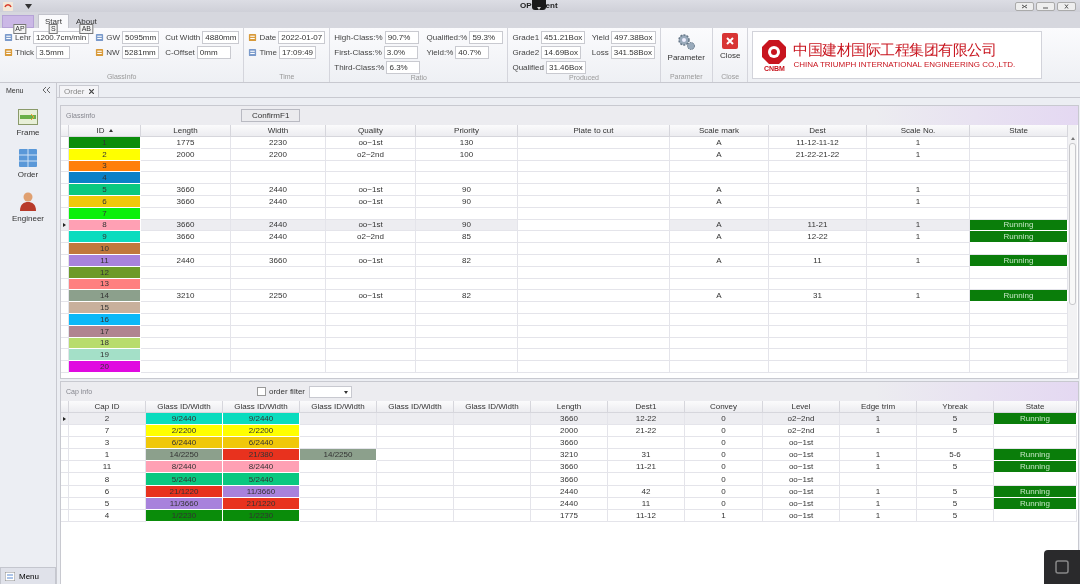 This screenshot has height=584, width=1080. I want to click on column-header: Scale mark, so click(719, 131).